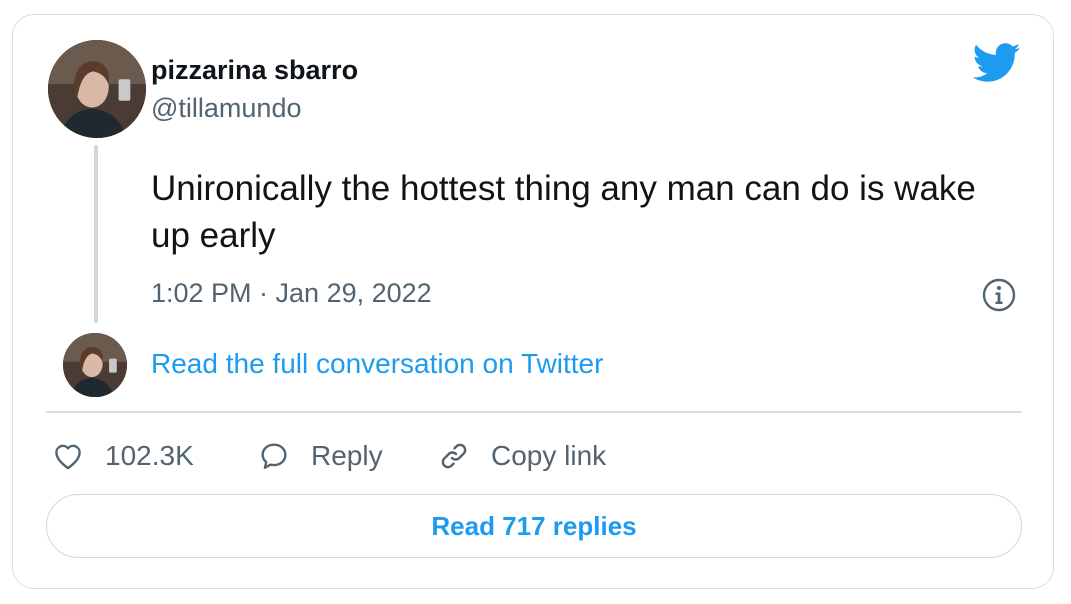  What do you see at coordinates (226, 108) in the screenshot?
I see `author-handle: @tillamundo` at bounding box center [226, 108].